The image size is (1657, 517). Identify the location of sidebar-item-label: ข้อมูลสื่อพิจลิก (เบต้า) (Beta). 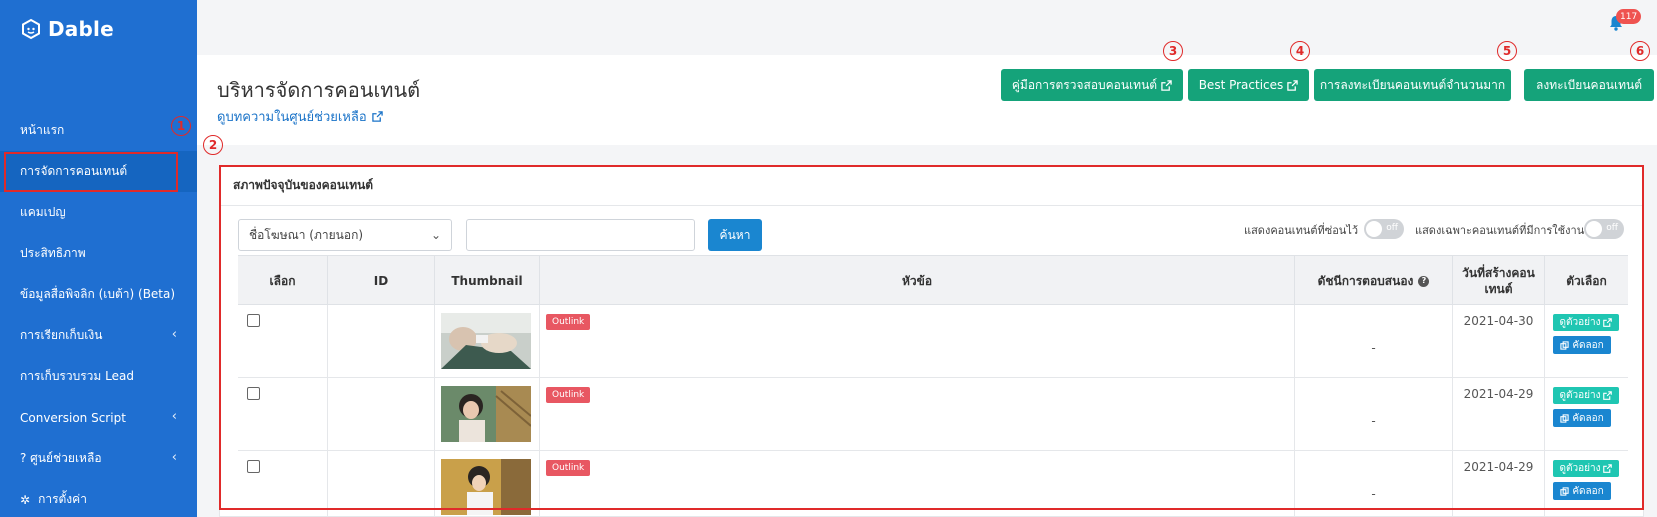
(98, 294).